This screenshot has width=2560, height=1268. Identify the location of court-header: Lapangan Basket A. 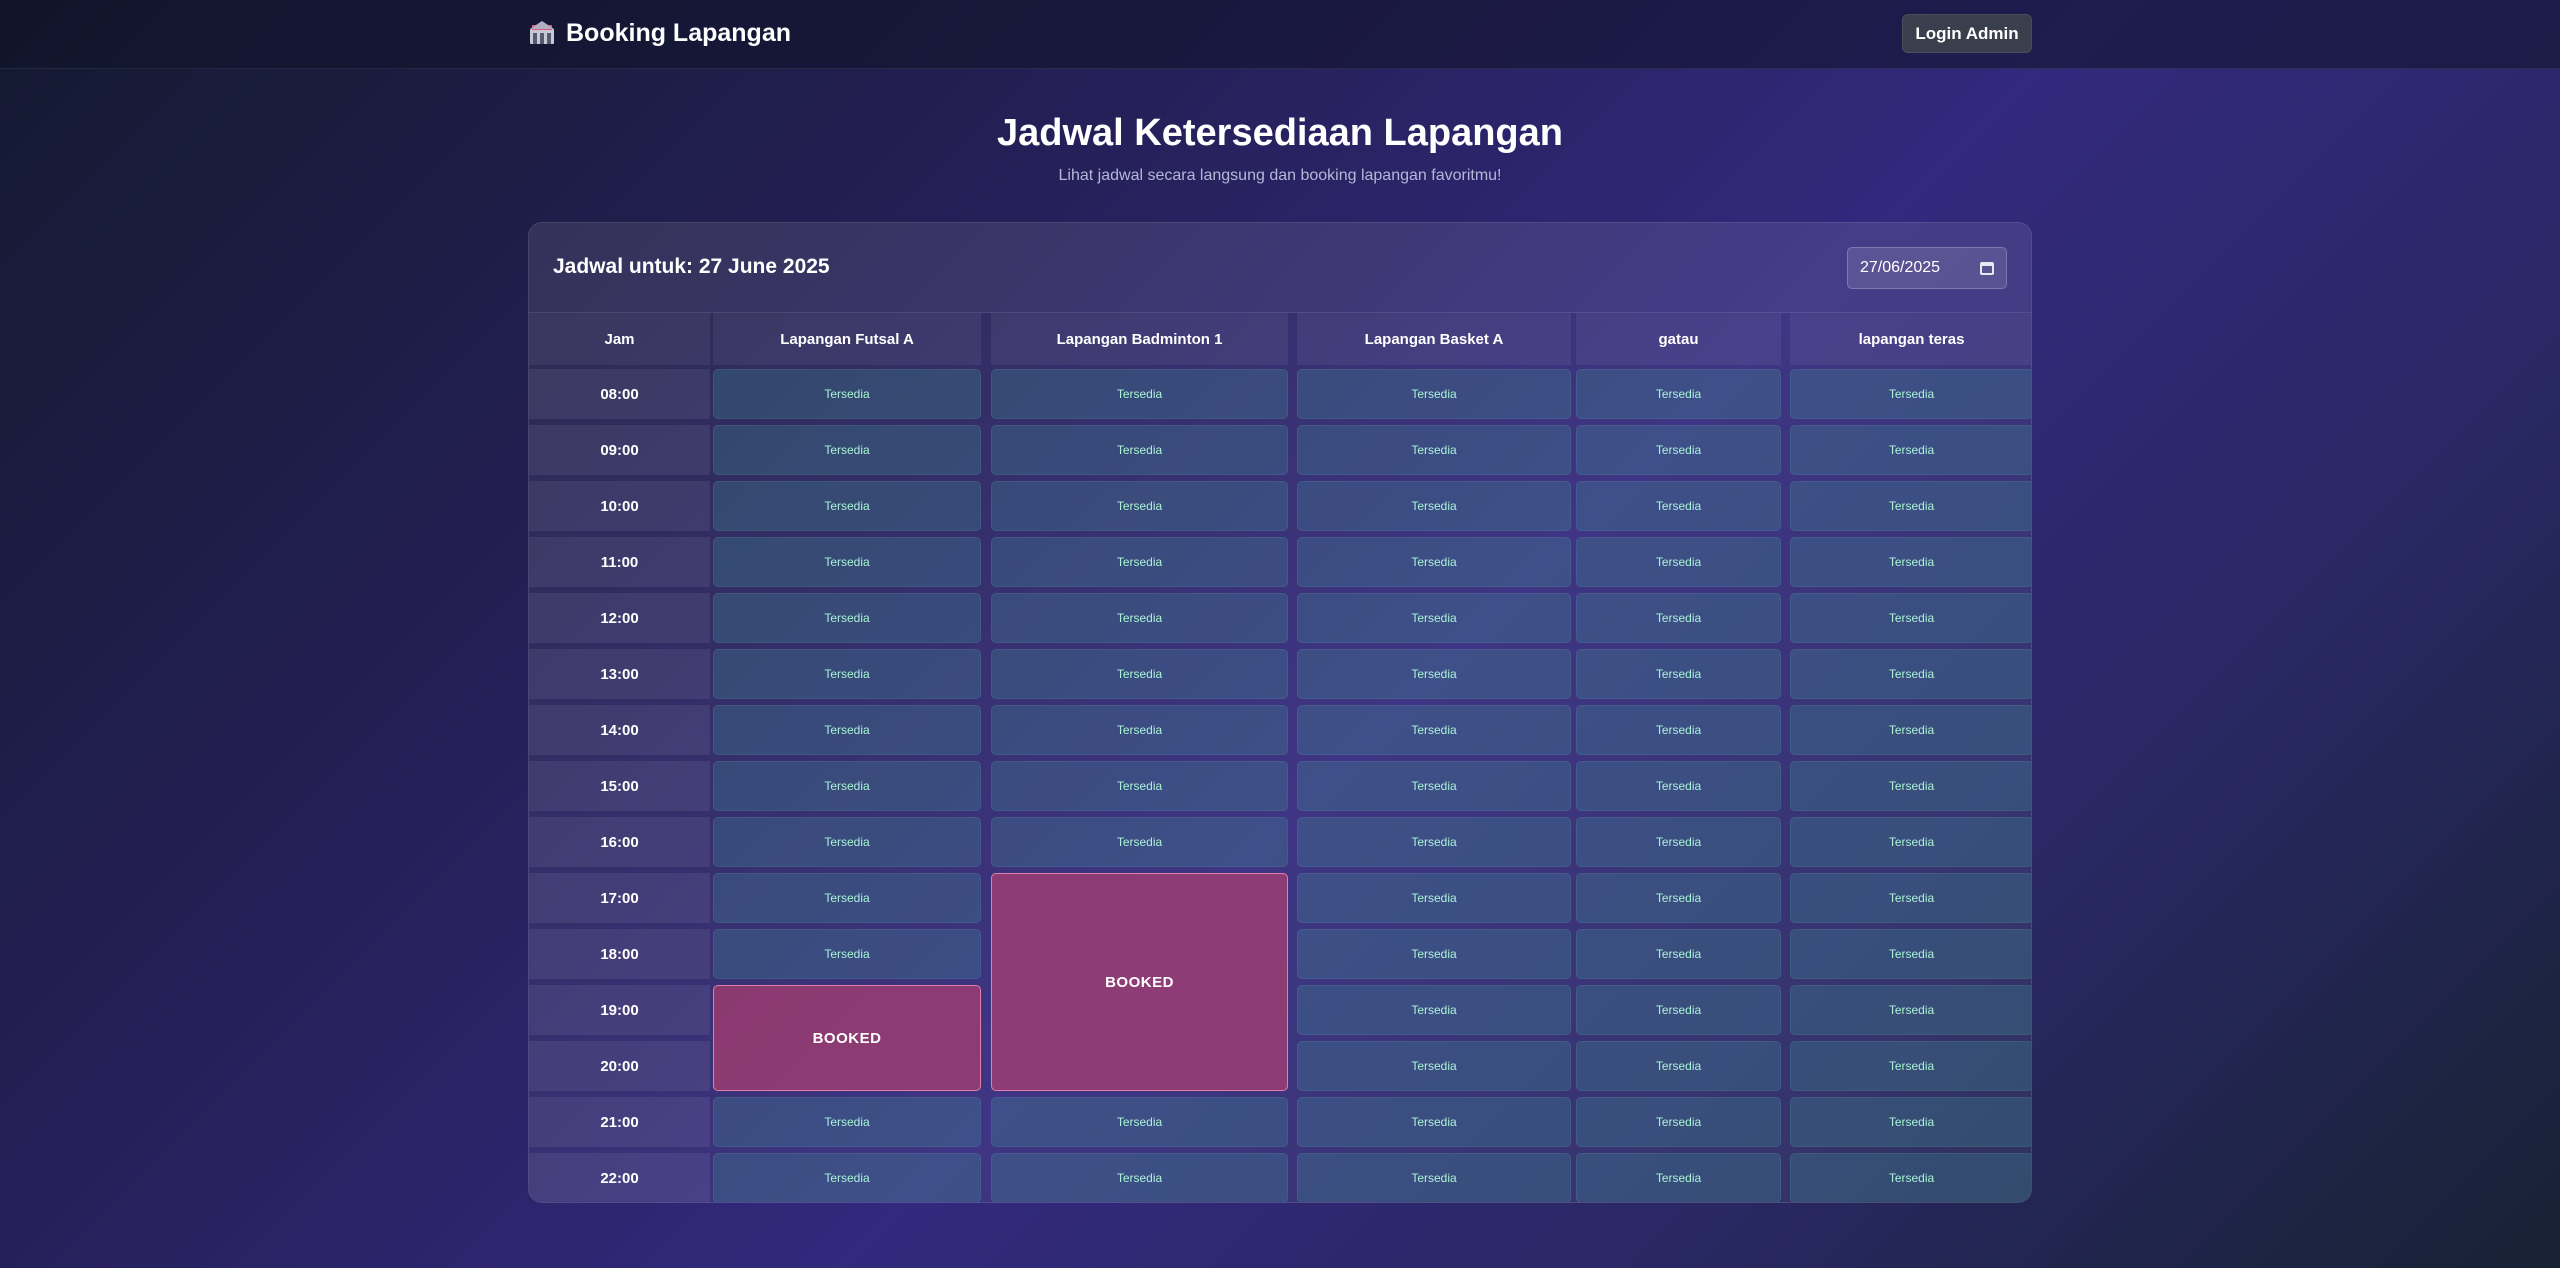
(1434, 339).